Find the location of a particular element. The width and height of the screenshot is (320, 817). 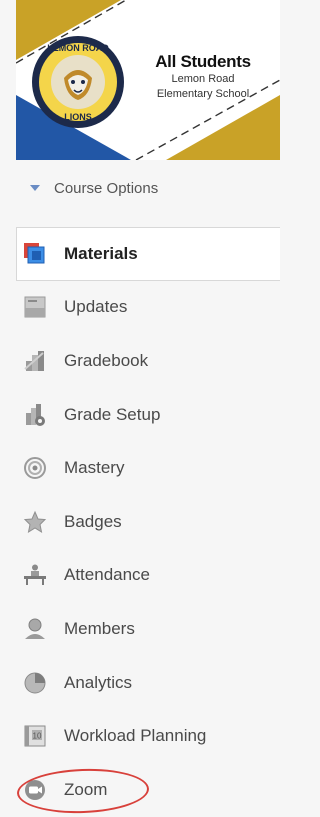

gradebook-icon is located at coordinates (35, 361).